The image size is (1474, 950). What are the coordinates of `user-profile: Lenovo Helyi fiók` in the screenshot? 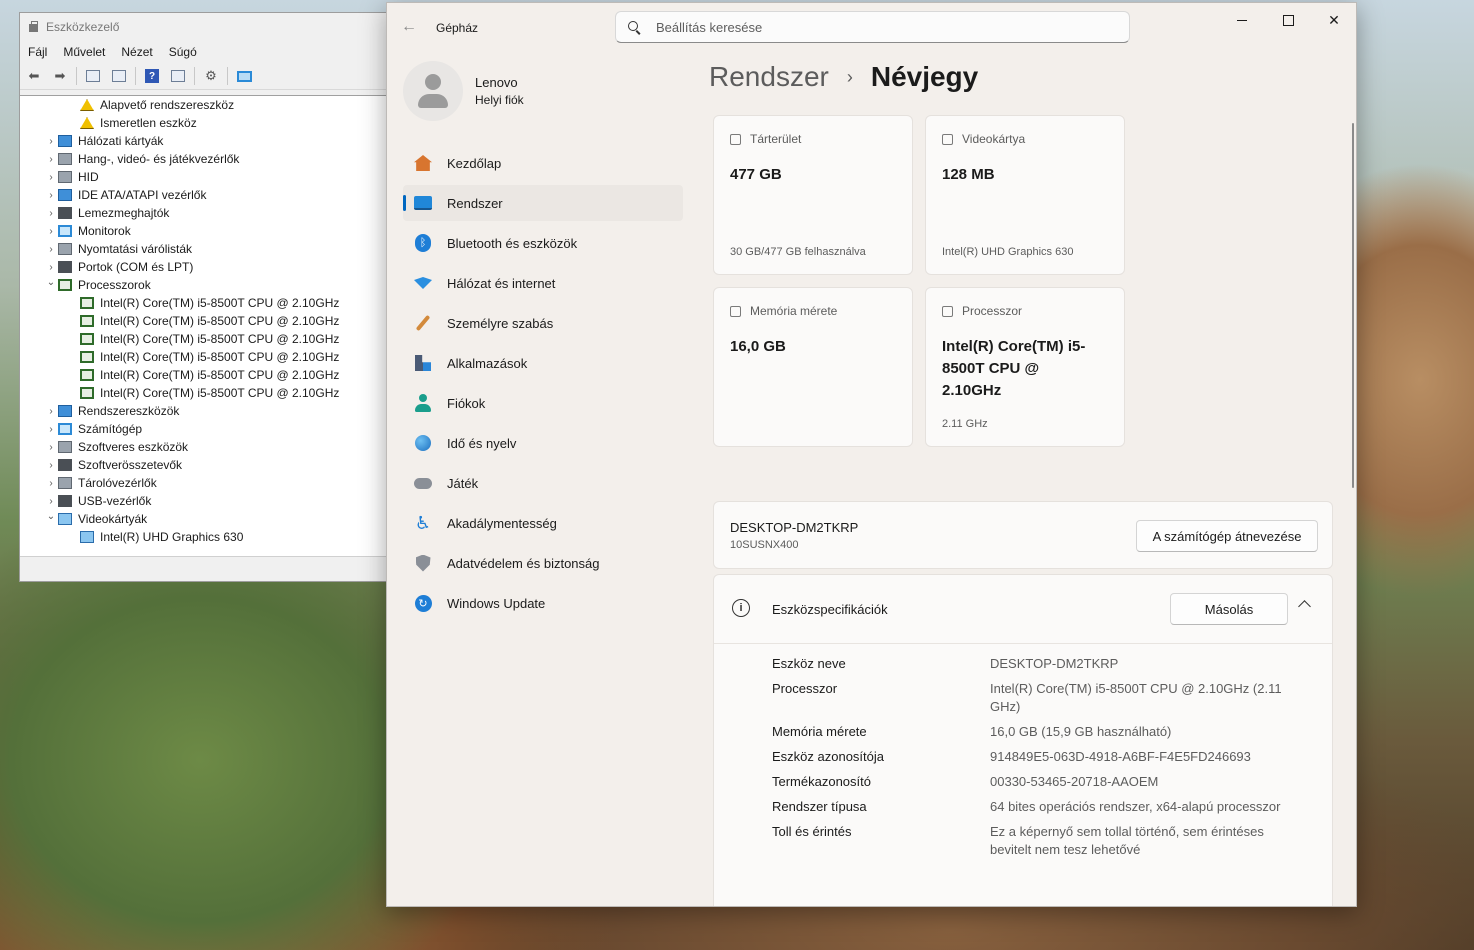 It's located at (463, 91).